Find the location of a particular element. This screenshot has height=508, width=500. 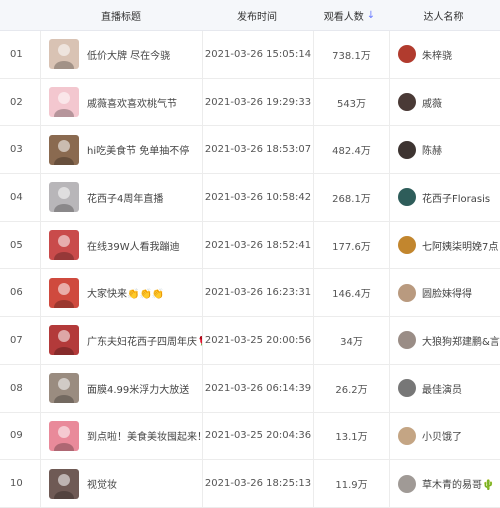

row-index: 05 is located at coordinates (16, 245).